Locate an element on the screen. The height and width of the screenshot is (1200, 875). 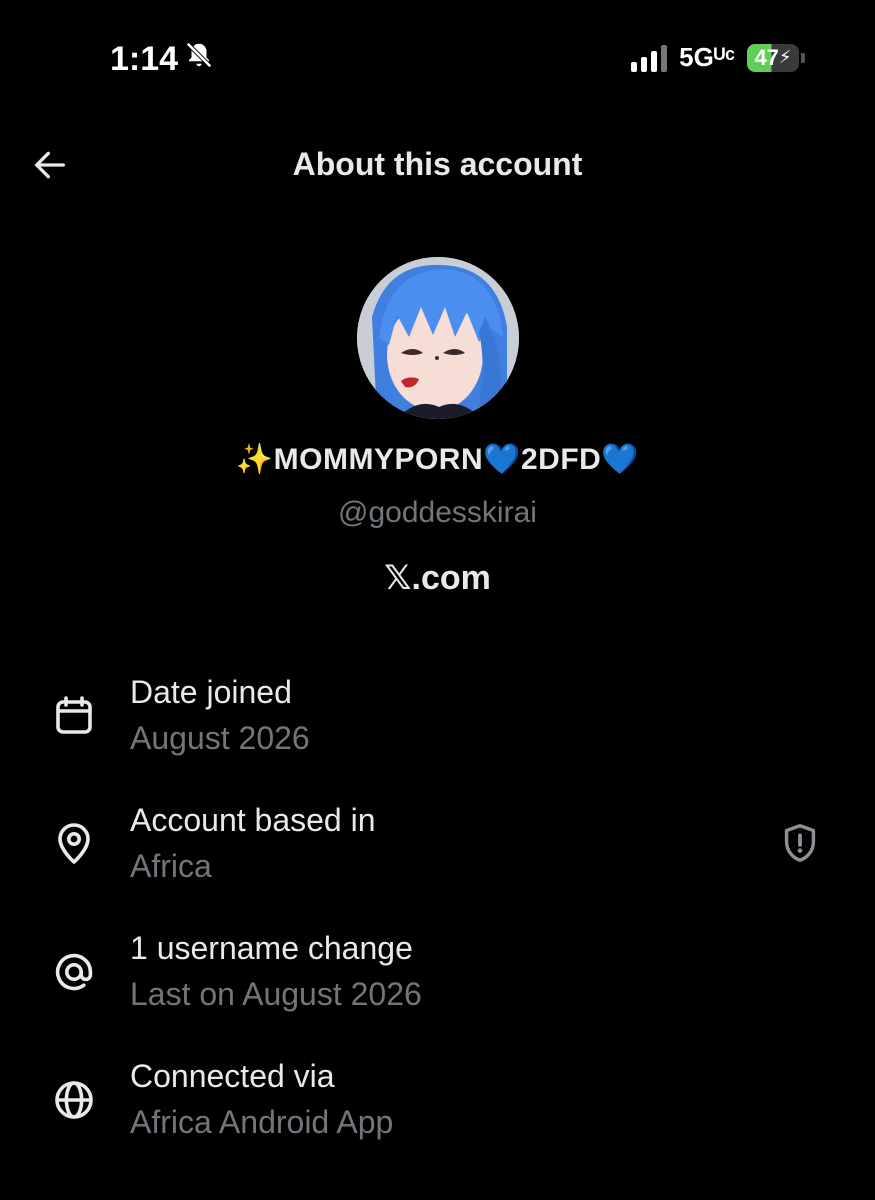
display-name: ✨MOMMYPORN💙2DFD💙 is located at coordinates (437, 459).